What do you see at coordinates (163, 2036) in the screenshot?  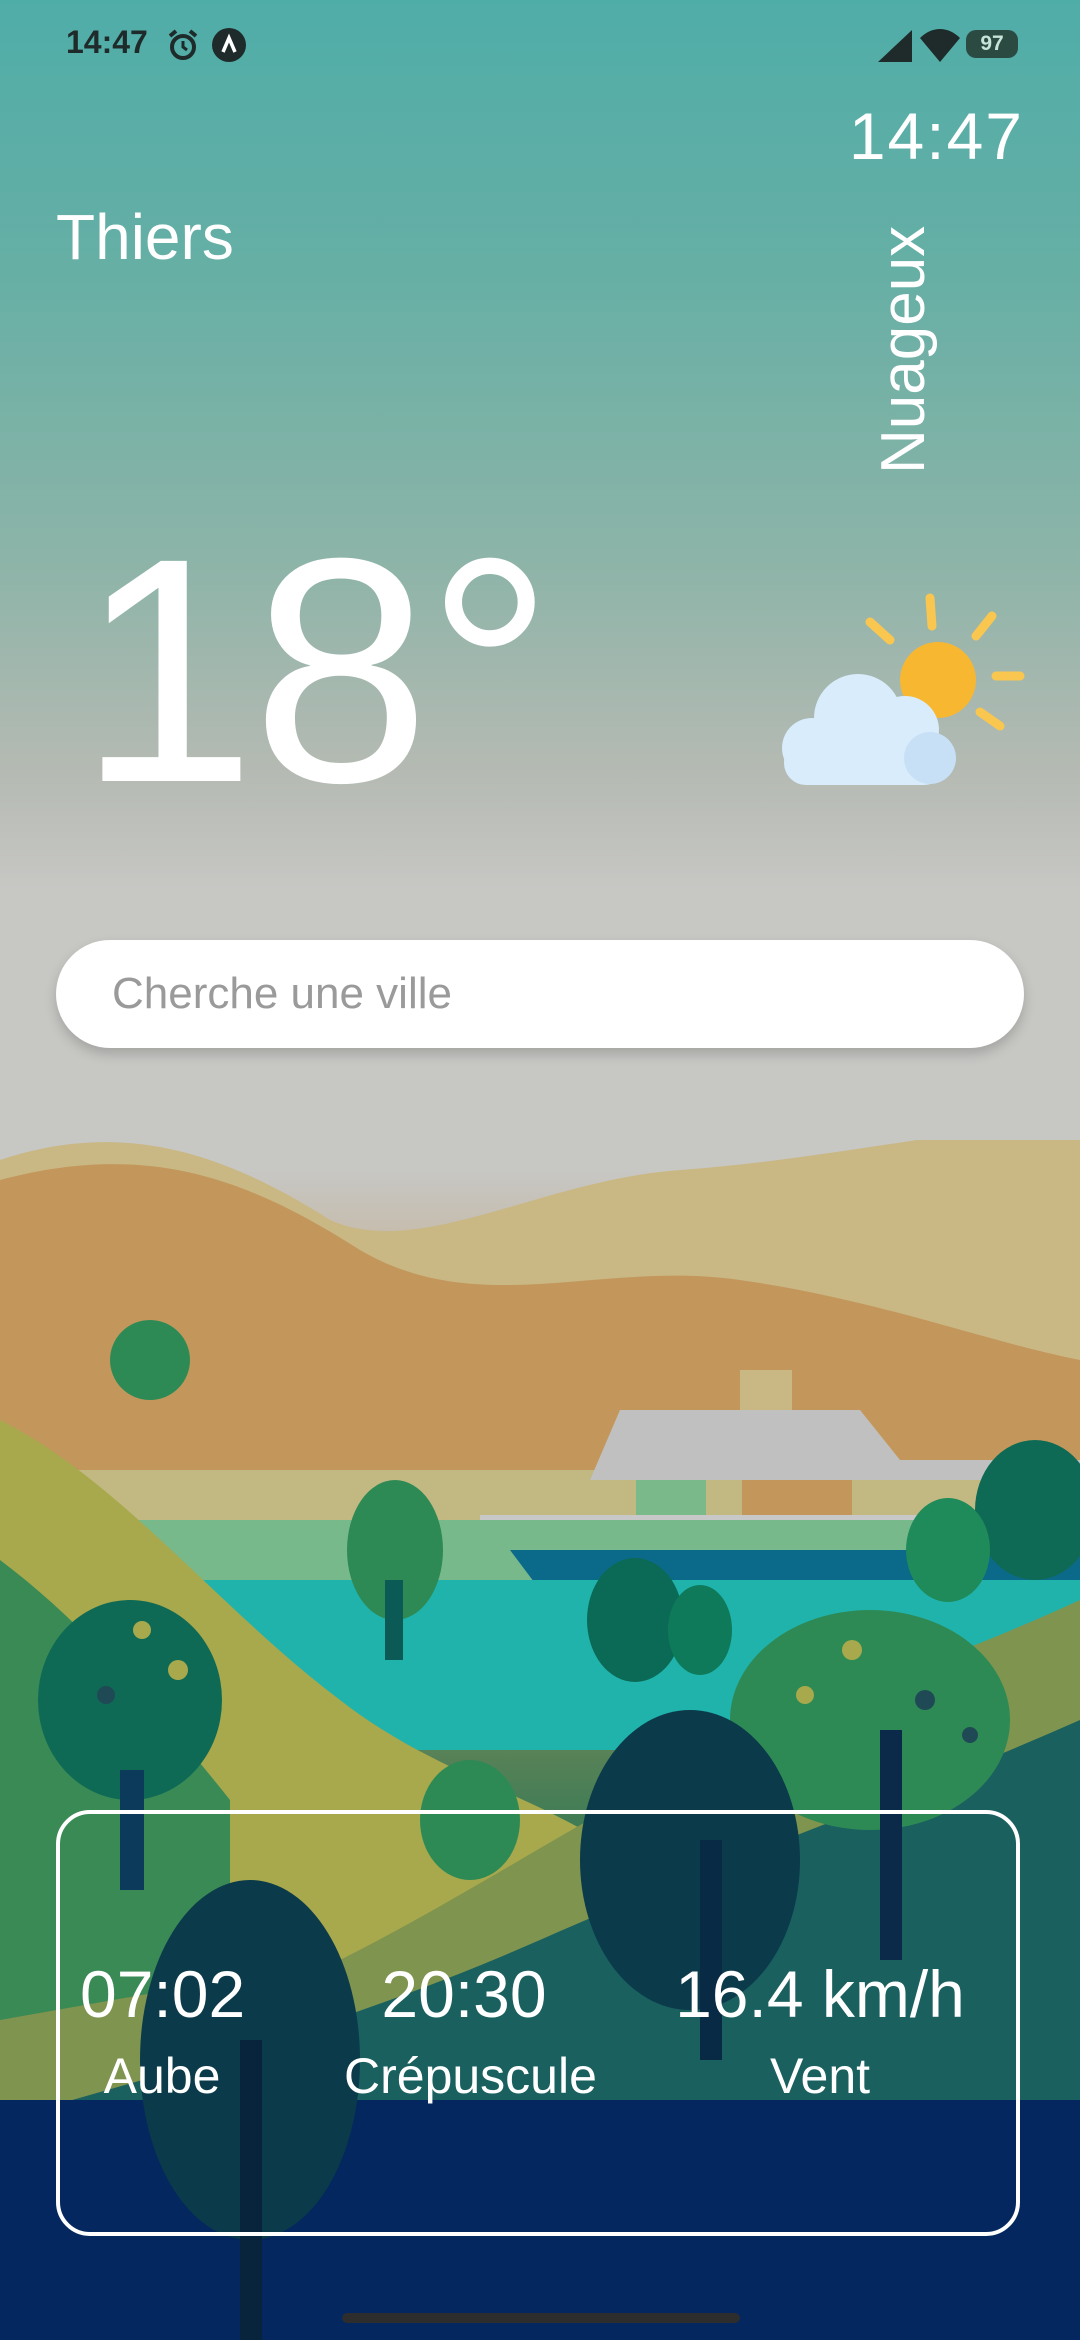 I see `dawn-stat: 07:02 Aube` at bounding box center [163, 2036].